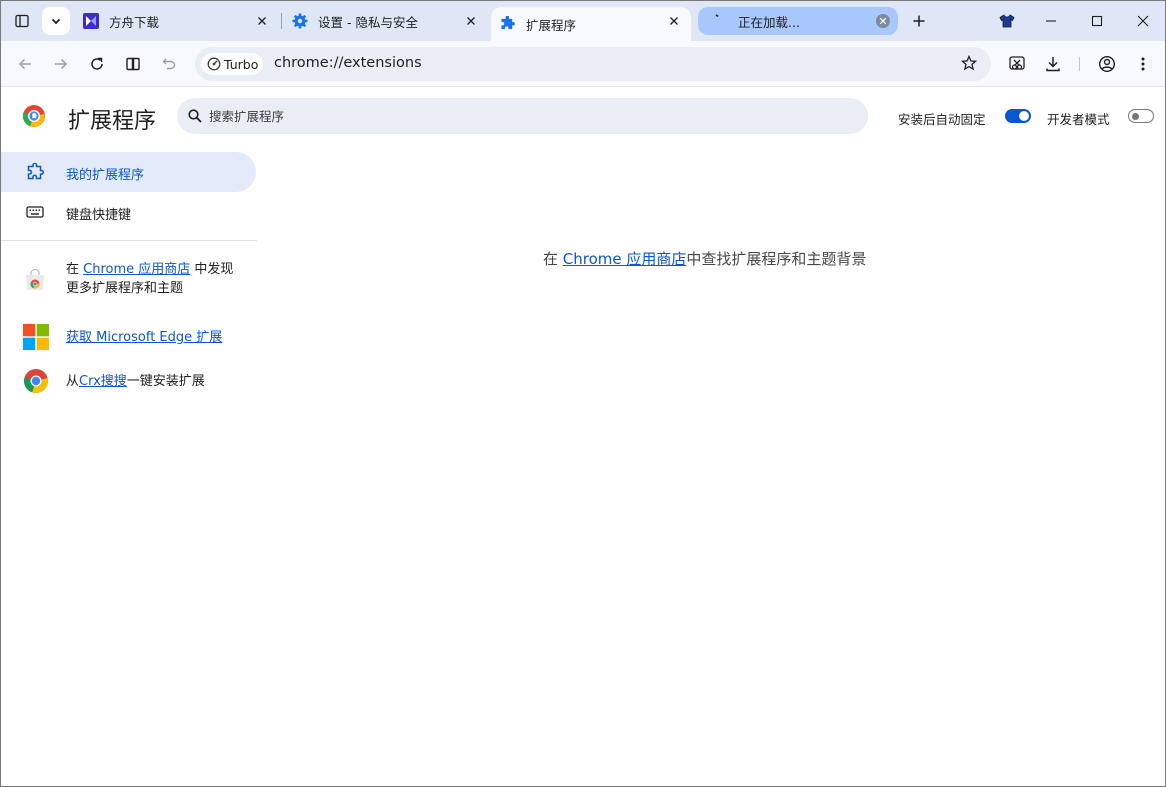 This screenshot has width=1166, height=787. I want to click on edge-addons-text: 获取 Microsoft Edge 扩展, so click(151, 337).